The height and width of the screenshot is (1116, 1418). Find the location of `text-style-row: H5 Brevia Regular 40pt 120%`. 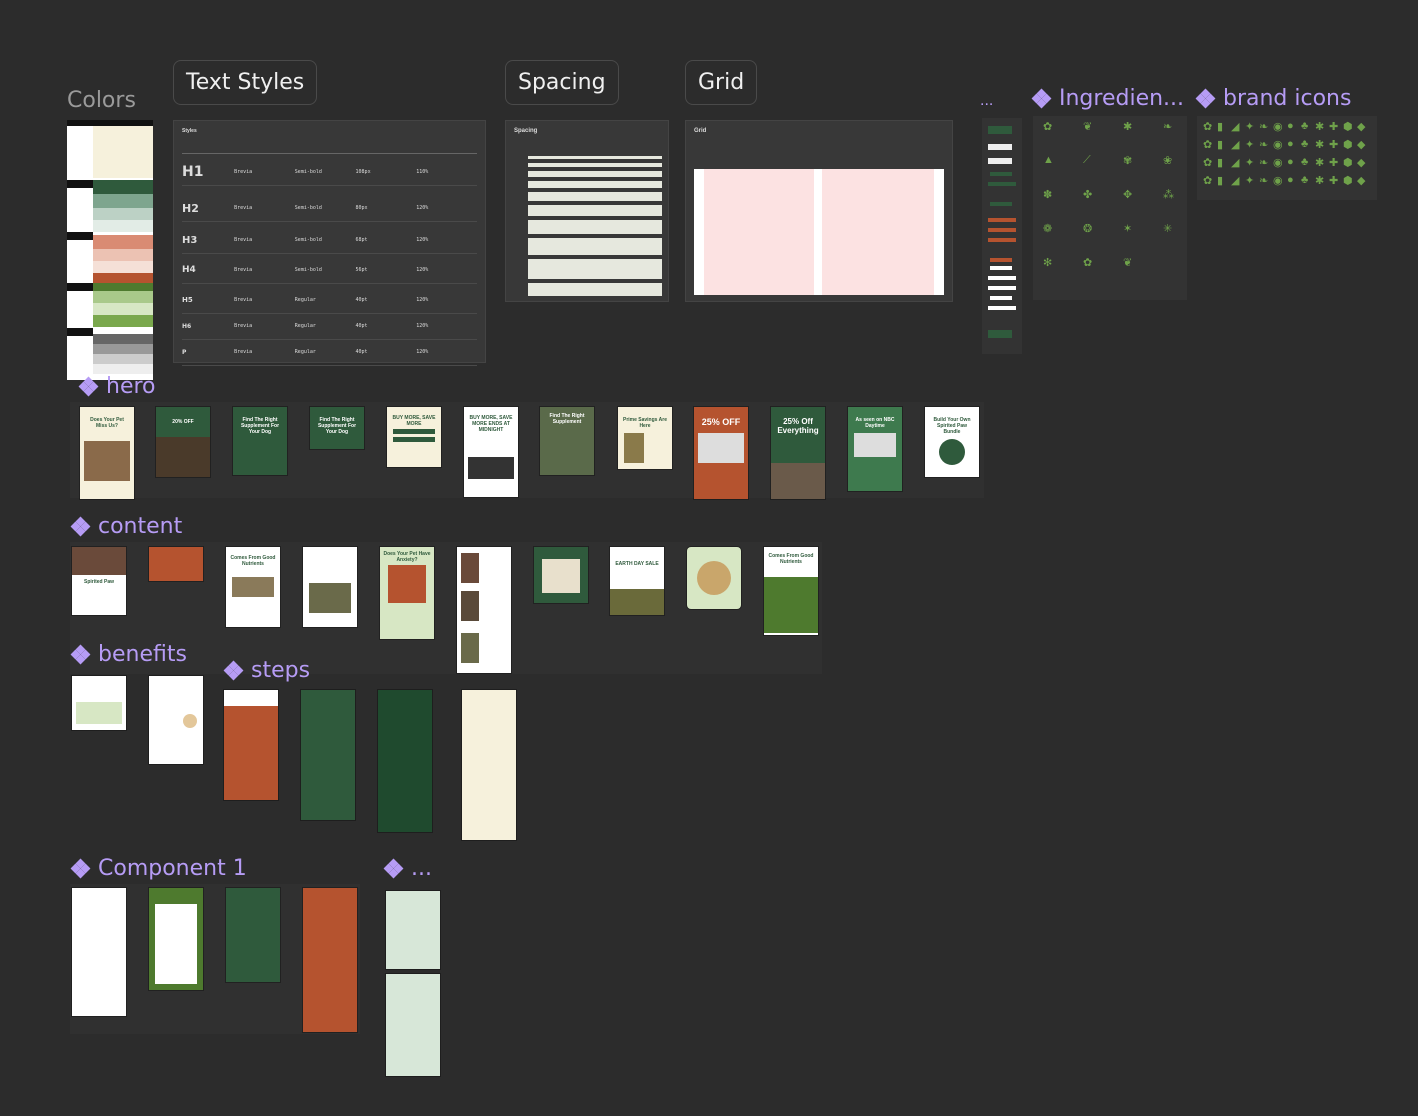

text-style-row: H5 Brevia Regular 40pt 120% is located at coordinates (329, 300).